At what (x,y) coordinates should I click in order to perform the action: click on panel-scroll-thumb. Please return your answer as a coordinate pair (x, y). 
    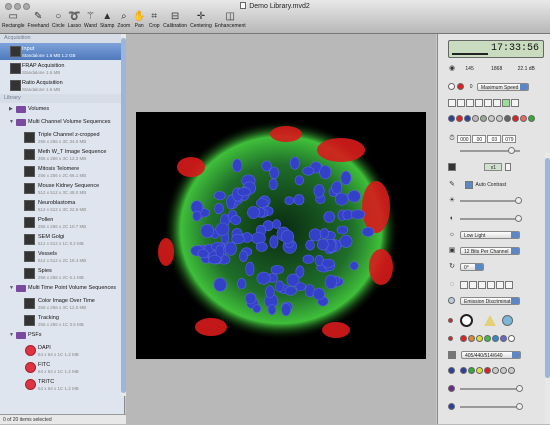
    Looking at the image, I should click on (547, 268).